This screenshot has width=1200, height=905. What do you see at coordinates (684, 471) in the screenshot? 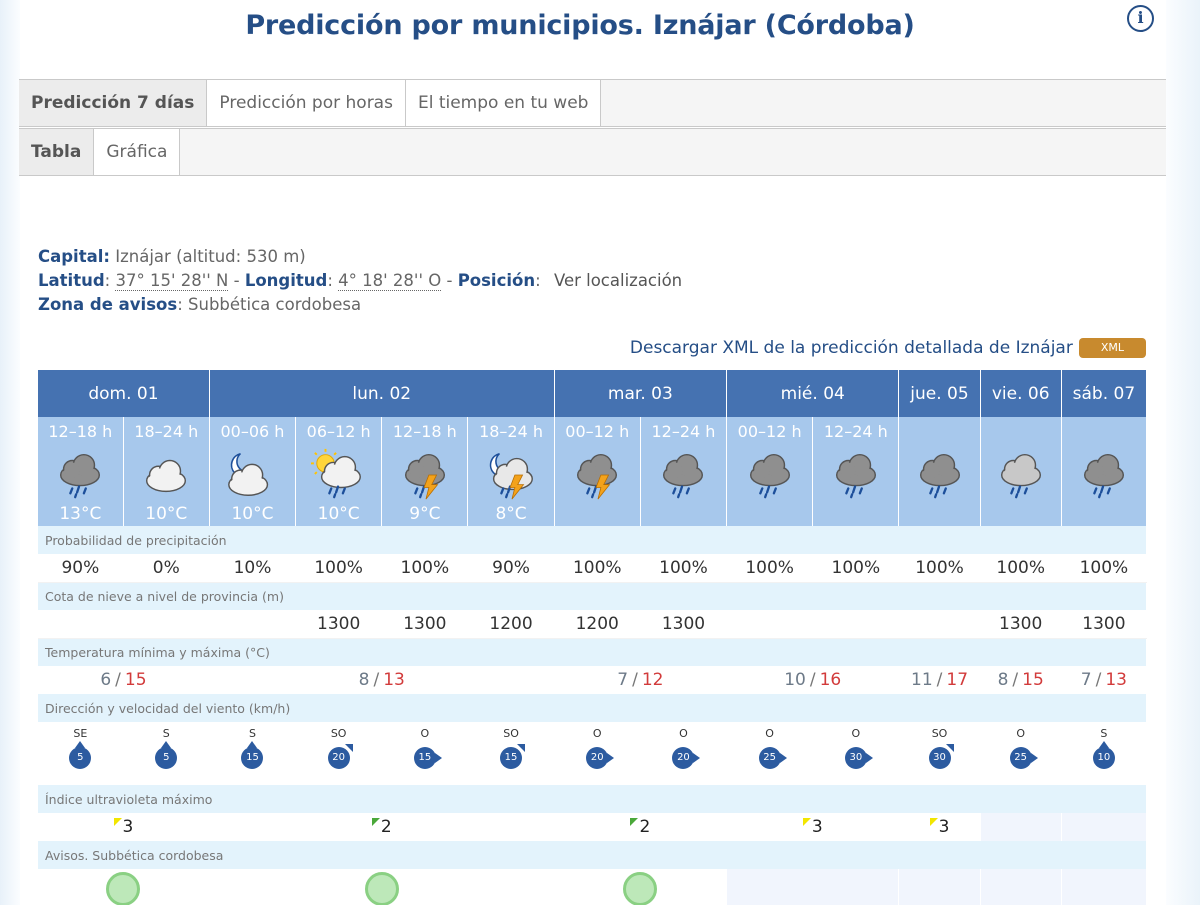
I see `period-cell: 12–24 h` at bounding box center [684, 471].